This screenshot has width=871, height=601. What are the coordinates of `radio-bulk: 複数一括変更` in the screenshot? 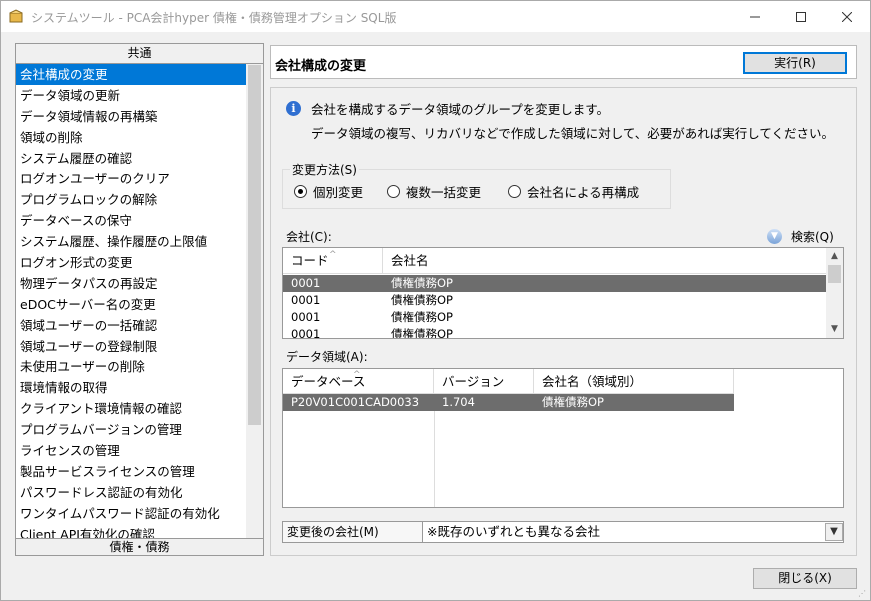 It's located at (434, 191).